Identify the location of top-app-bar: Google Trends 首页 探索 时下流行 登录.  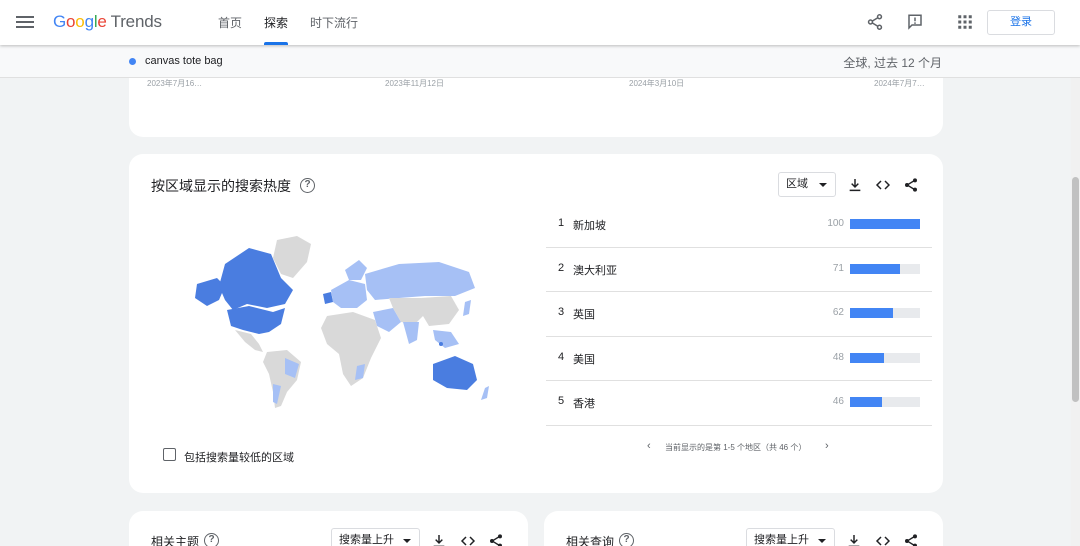
(540, 22).